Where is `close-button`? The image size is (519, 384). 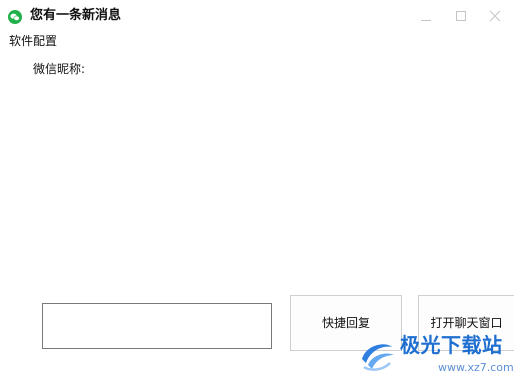
close-button is located at coordinates (495, 16).